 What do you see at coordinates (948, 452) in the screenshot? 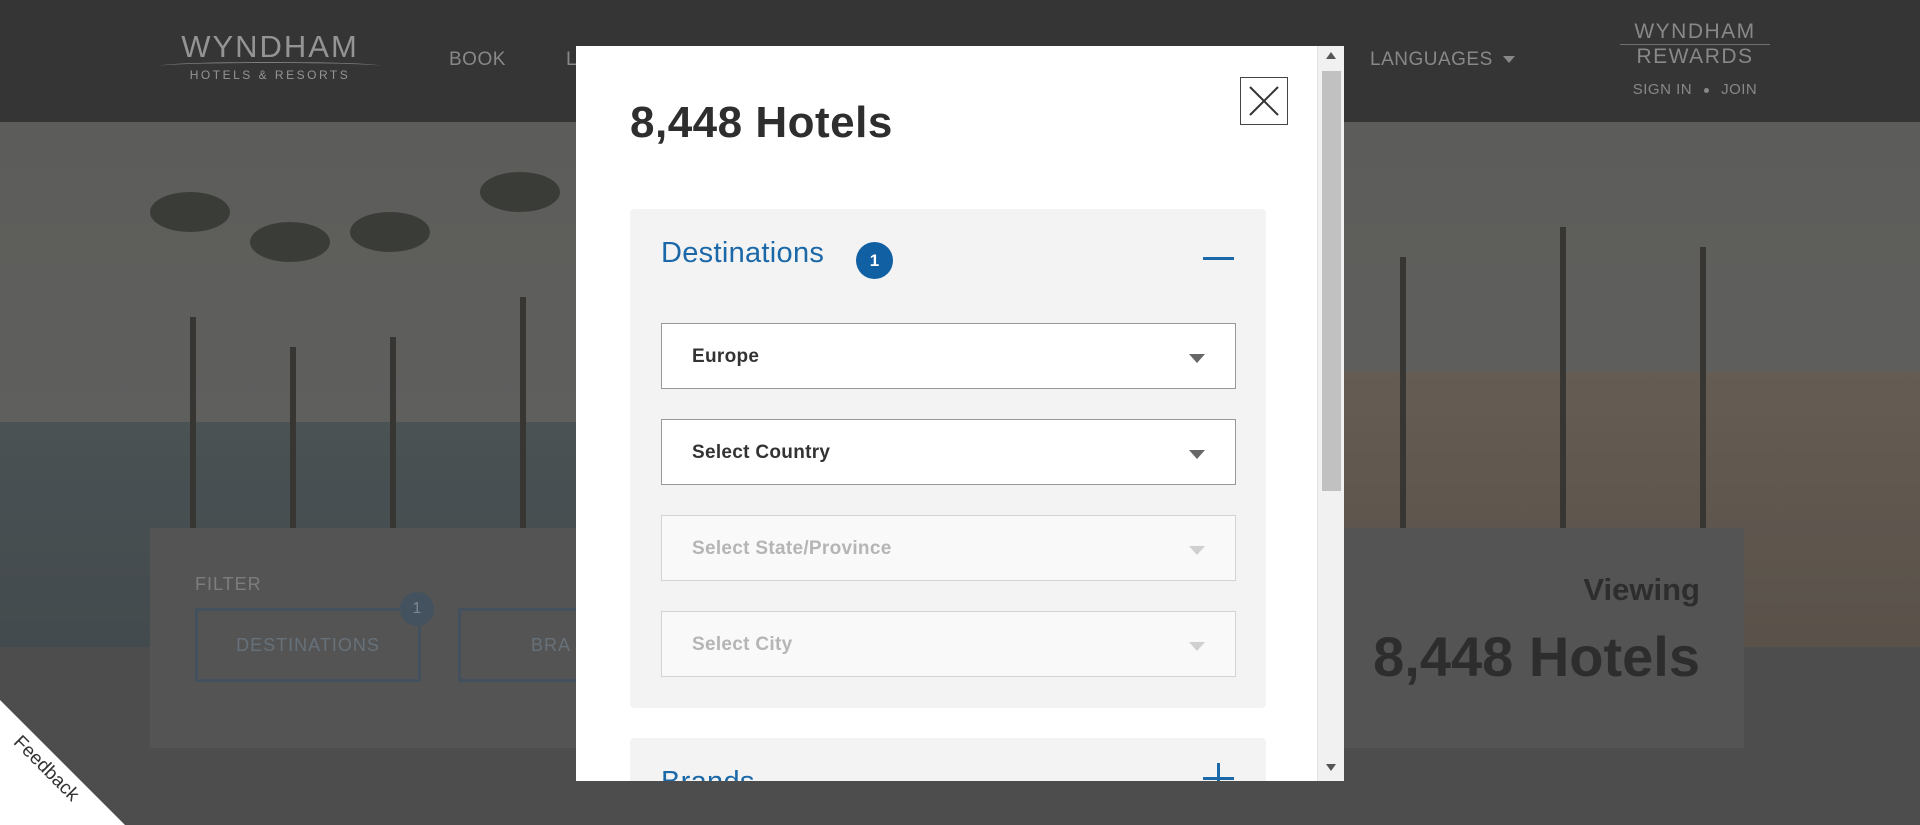
I see `country-select: Select Country` at bounding box center [948, 452].